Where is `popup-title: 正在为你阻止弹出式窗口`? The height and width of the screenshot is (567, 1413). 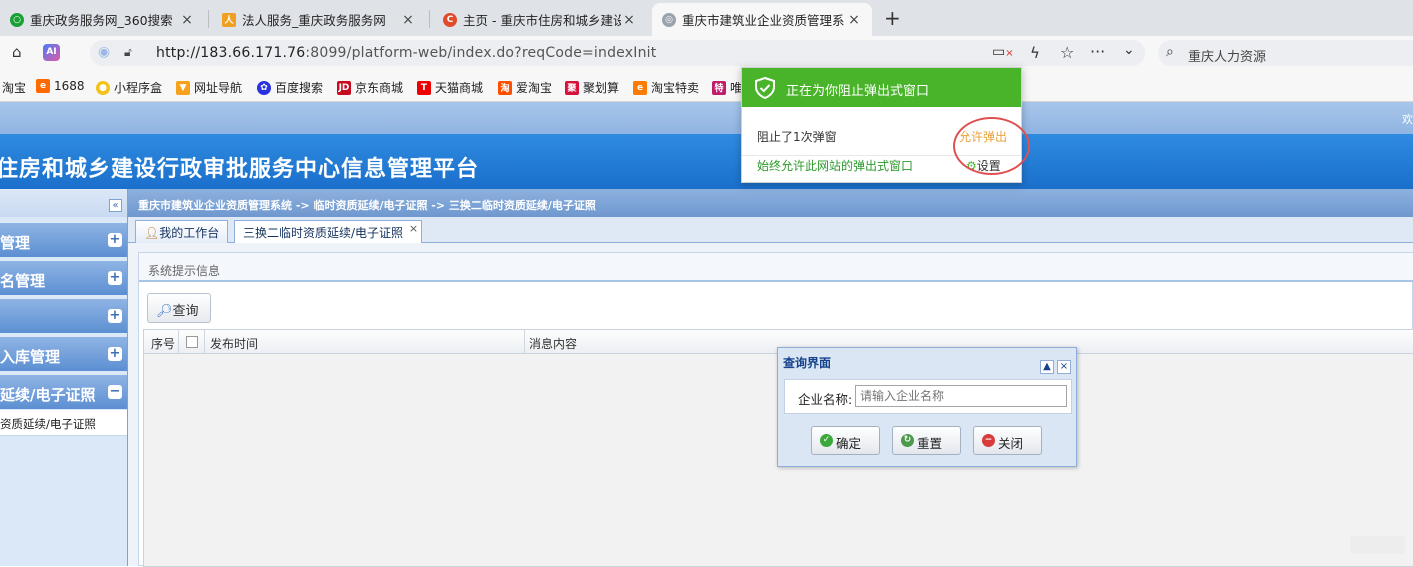 popup-title: 正在为你阻止弹出式窗口 is located at coordinates (858, 91).